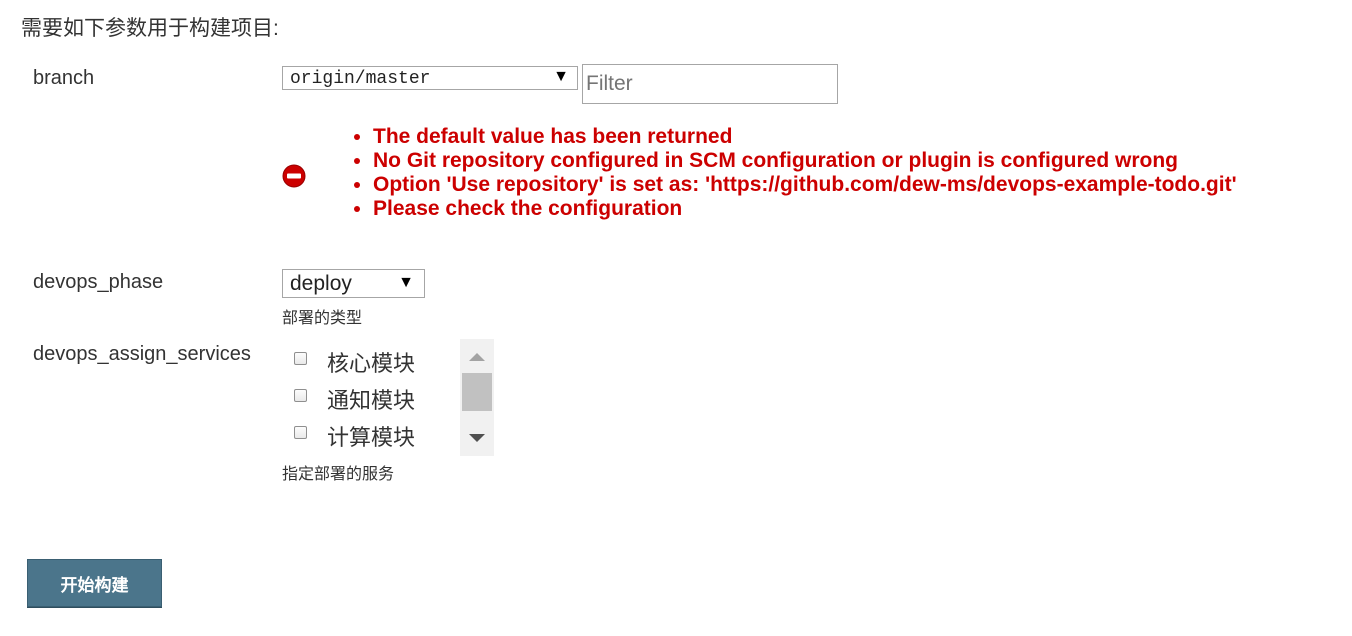 This screenshot has height=636, width=1352. Describe the element at coordinates (371, 400) in the screenshot. I see `service-option-label: 通知模块` at that location.